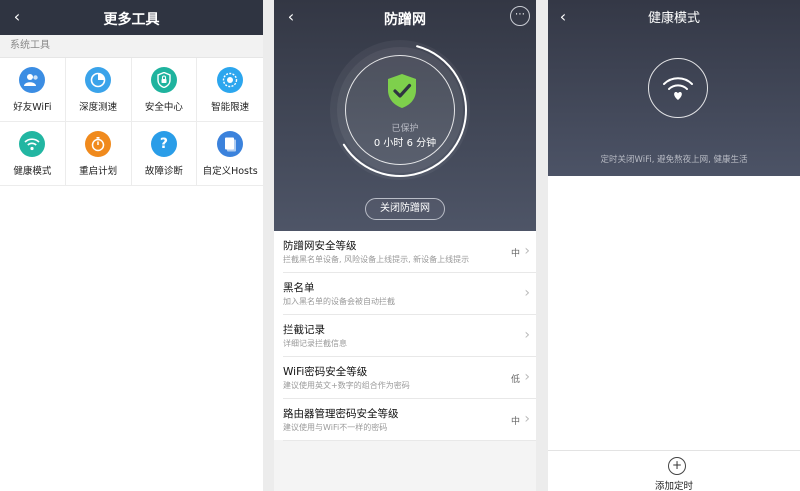 The image size is (800, 491). I want to click on tool-label: 安全中心, so click(163, 107).